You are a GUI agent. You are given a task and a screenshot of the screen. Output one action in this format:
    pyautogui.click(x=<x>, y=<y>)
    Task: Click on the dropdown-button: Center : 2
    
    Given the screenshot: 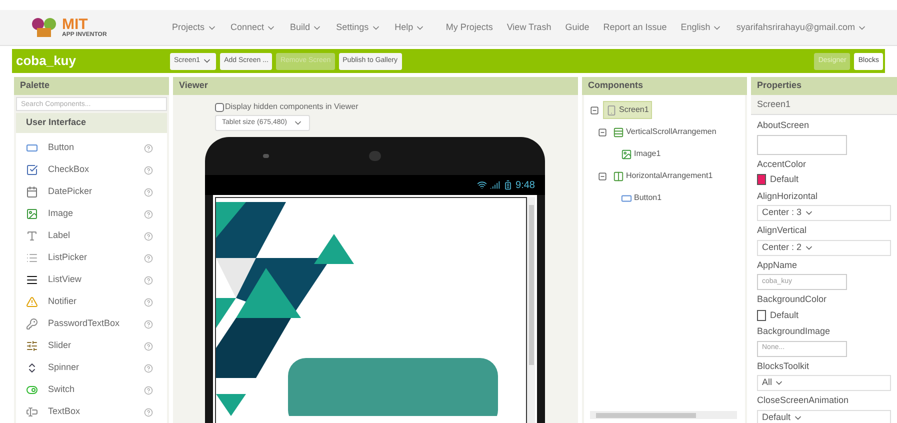 What is the action you would take?
    pyautogui.click(x=824, y=248)
    